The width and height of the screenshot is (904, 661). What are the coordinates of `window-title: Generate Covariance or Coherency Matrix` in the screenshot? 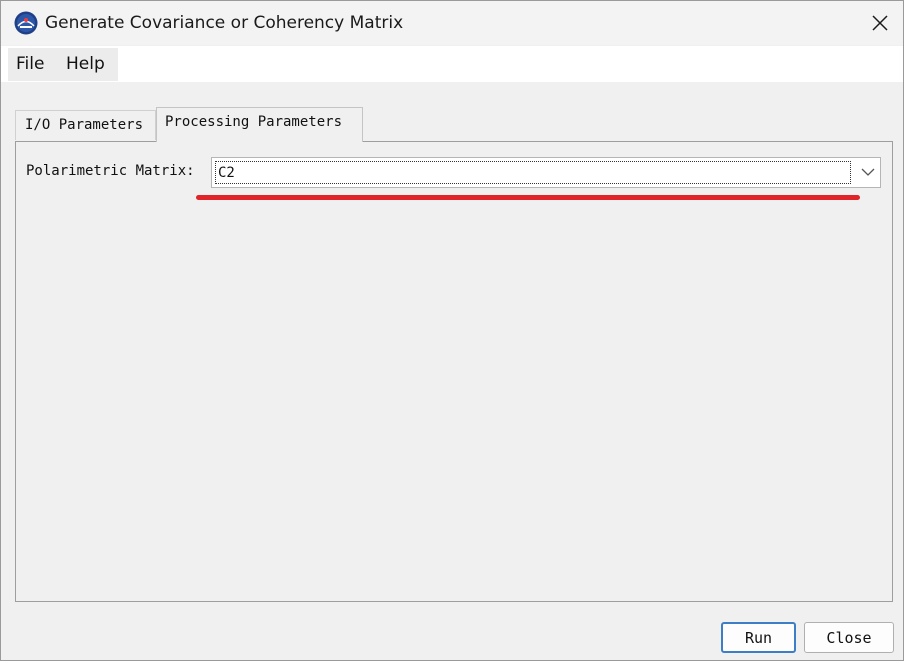 It's located at (224, 23).